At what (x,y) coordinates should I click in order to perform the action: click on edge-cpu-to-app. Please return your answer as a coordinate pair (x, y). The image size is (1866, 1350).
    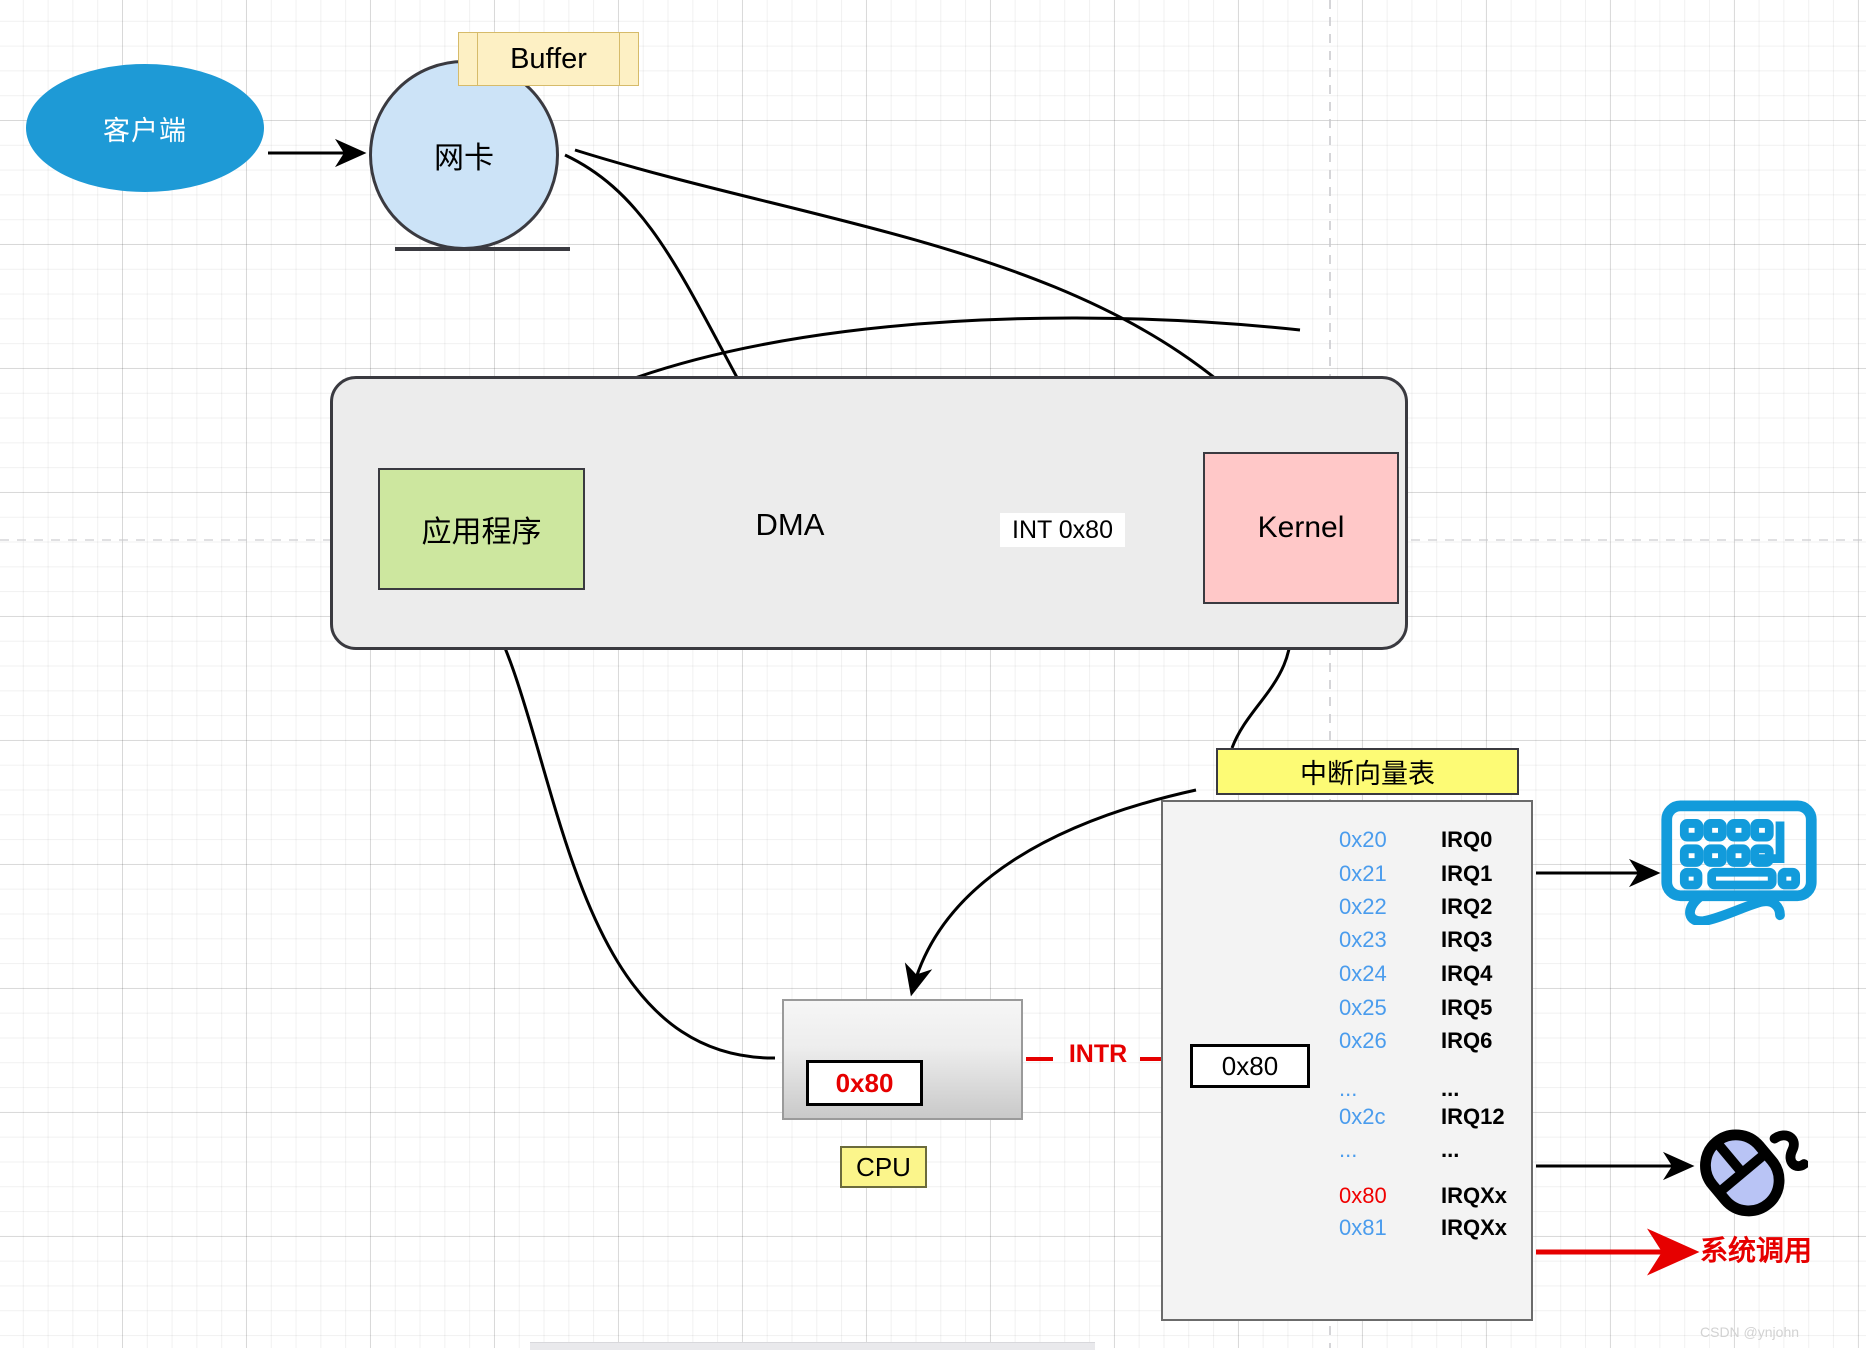
    Looking at the image, I should click on (627, 828).